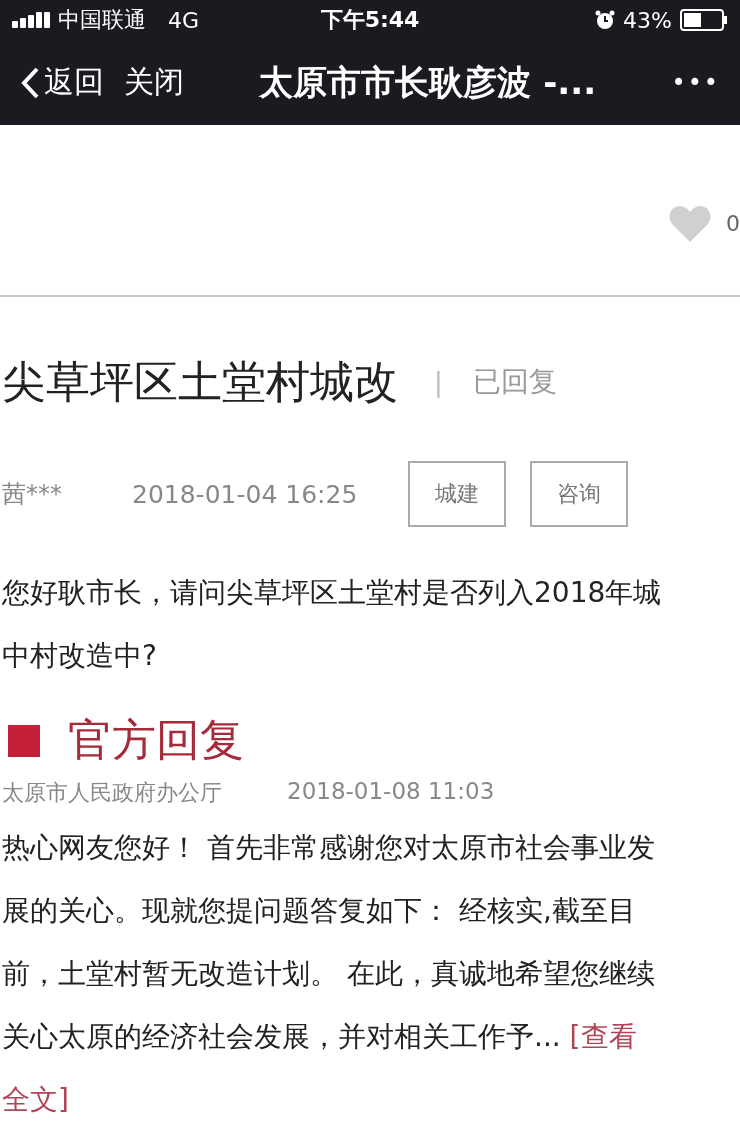  Describe the element at coordinates (579, 494) in the screenshot. I see `category-tag: 咨询` at that location.